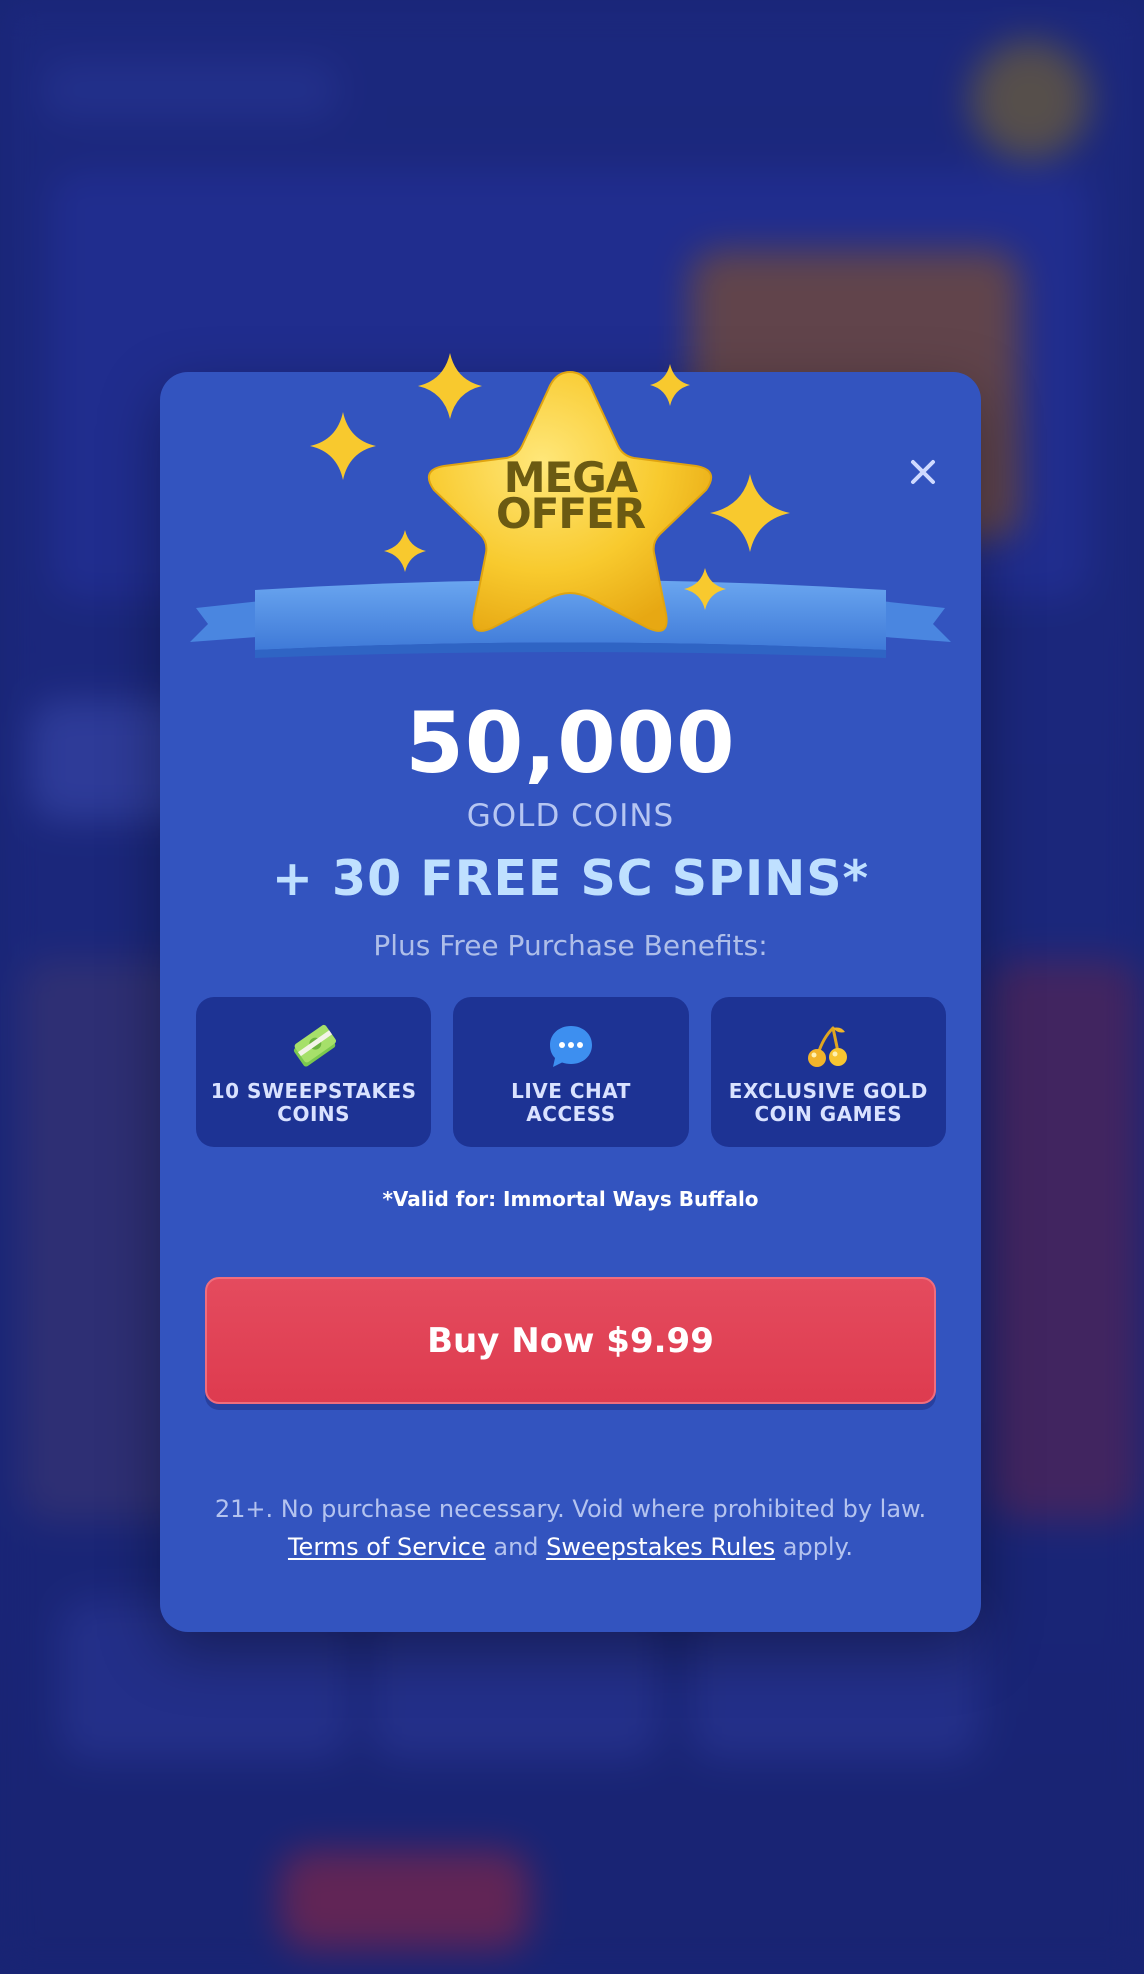  Describe the element at coordinates (818, 1547) in the screenshot. I see `legal-apply-text: apply.` at that location.